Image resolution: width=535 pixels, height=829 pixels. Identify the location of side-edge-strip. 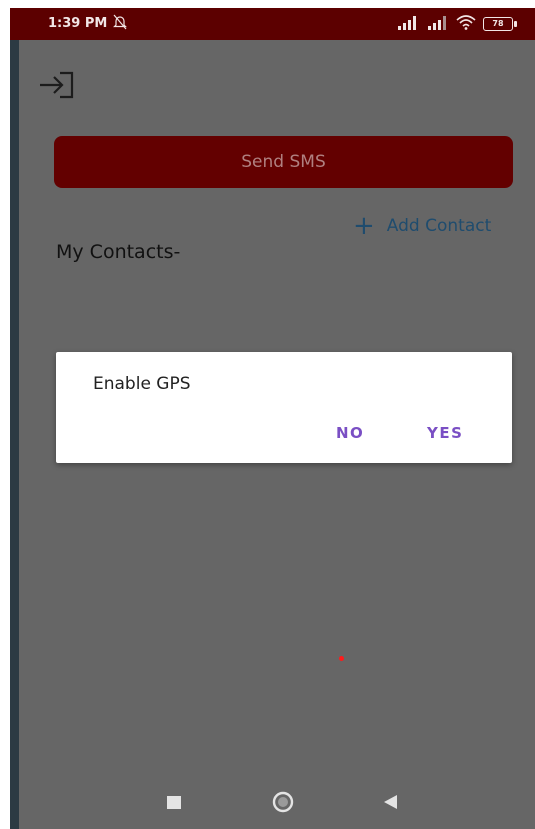
(14, 418).